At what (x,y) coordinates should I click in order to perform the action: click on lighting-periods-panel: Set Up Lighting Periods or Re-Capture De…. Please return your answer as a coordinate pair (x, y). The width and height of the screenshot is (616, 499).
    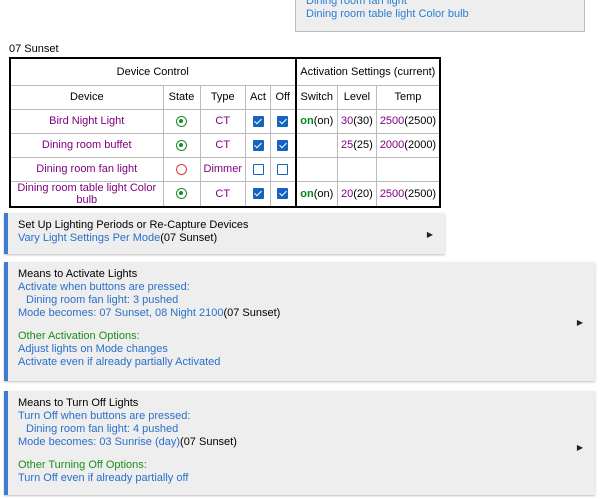
    Looking at the image, I should click on (224, 233).